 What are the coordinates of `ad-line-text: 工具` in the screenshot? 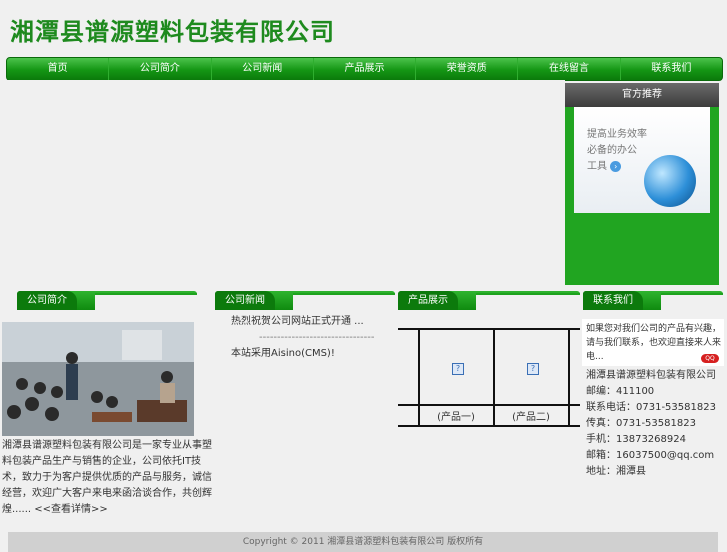 It's located at (597, 166).